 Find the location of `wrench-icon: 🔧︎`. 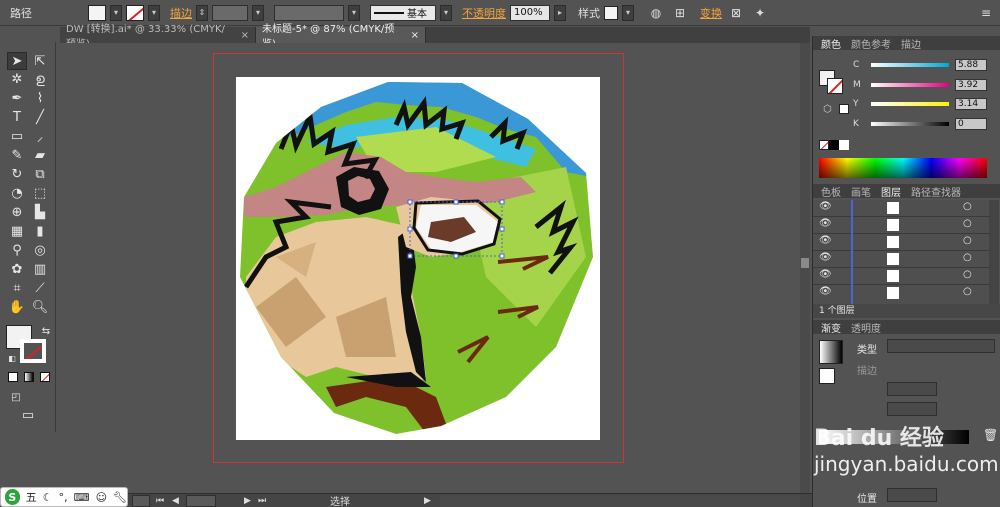

wrench-icon: 🔧︎ is located at coordinates (120, 497).